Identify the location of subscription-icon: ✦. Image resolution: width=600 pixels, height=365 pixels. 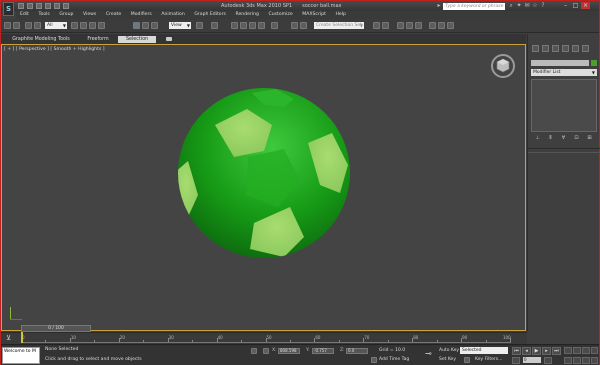
(519, 6).